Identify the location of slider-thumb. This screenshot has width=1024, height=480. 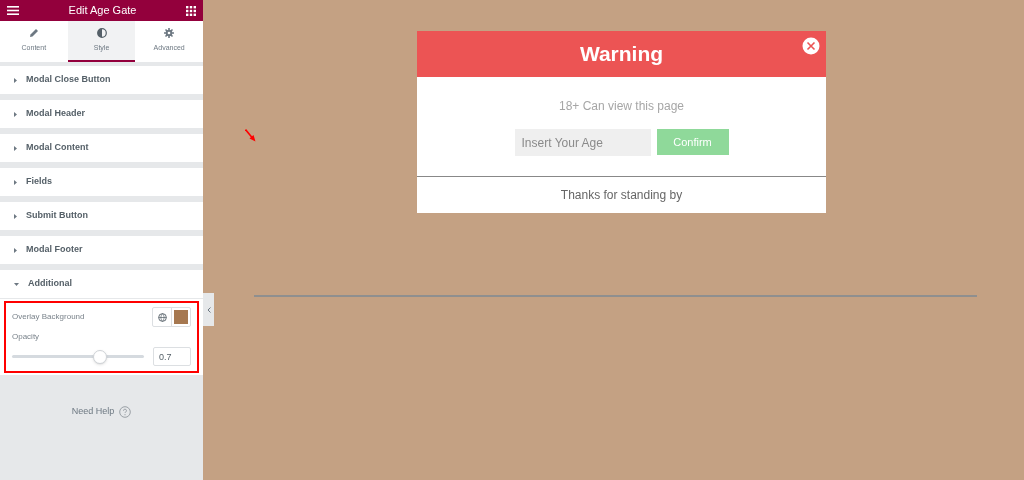
(100, 356).